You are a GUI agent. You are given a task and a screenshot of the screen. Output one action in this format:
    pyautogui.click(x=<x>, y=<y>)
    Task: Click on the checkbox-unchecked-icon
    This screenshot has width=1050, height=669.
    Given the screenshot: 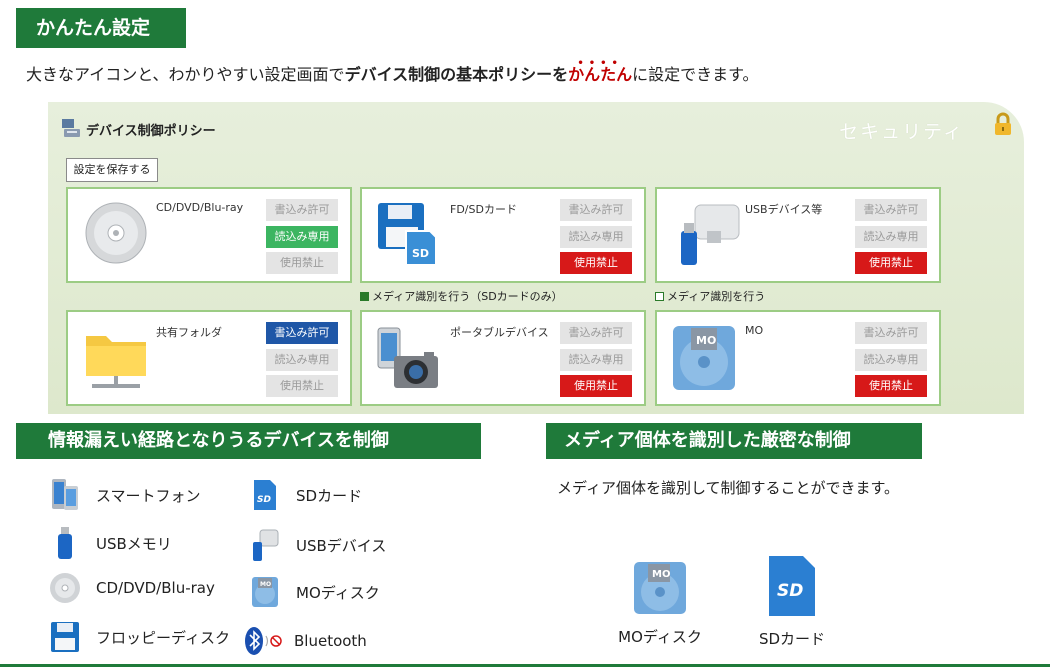 What is the action you would take?
    pyautogui.click(x=659, y=296)
    